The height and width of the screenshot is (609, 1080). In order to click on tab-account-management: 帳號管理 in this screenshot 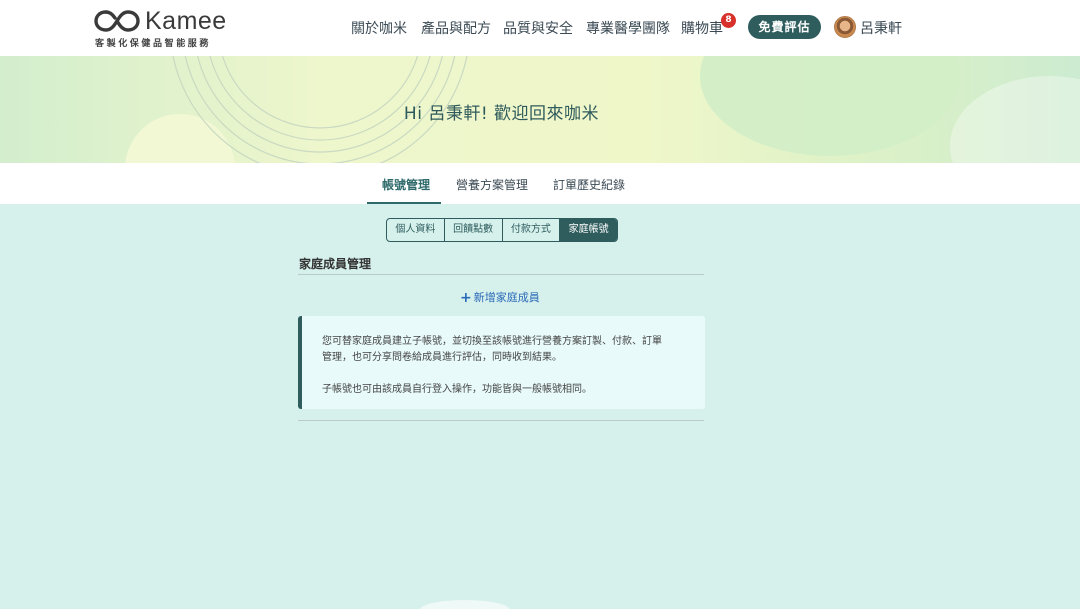, I will do `click(406, 184)`.